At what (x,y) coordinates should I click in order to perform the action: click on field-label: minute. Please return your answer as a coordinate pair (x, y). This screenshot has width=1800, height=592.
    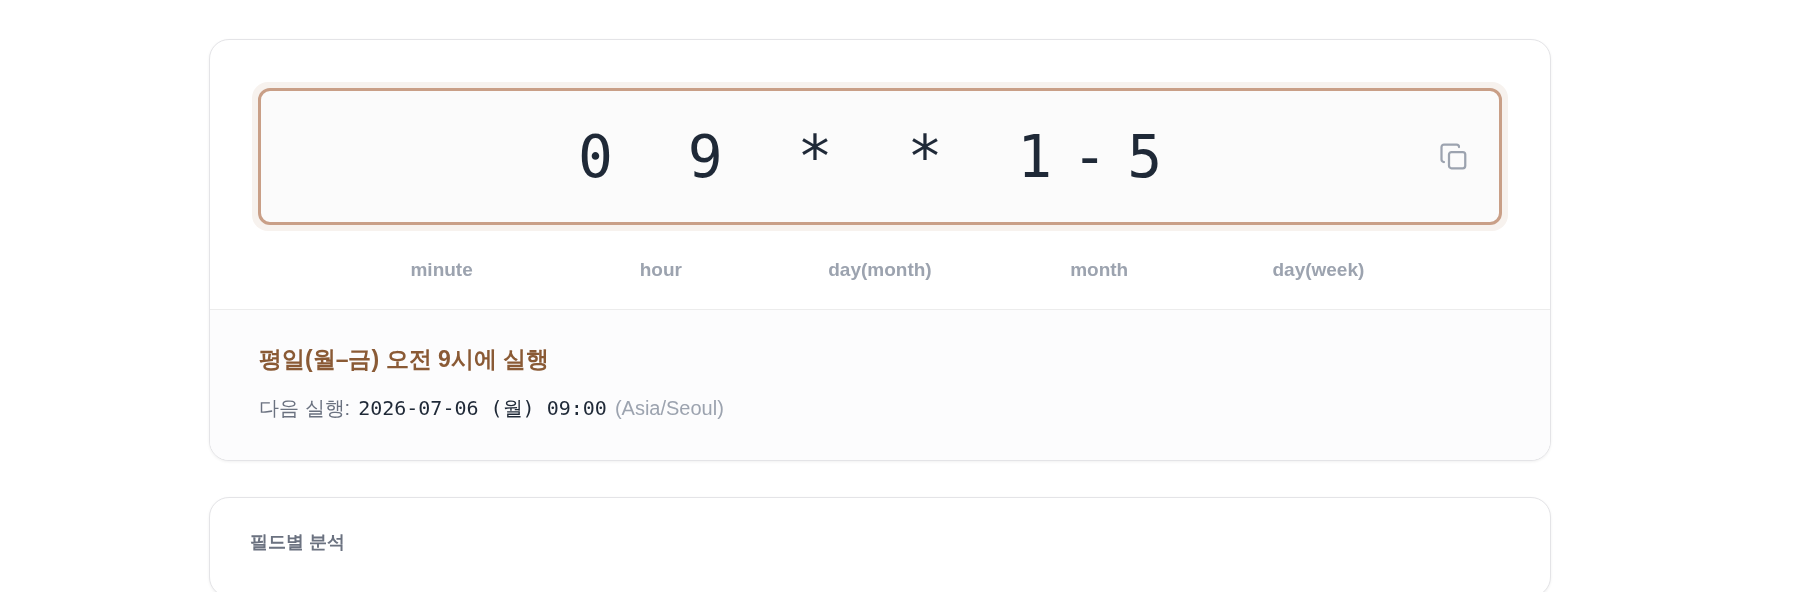
    Looking at the image, I should click on (441, 270).